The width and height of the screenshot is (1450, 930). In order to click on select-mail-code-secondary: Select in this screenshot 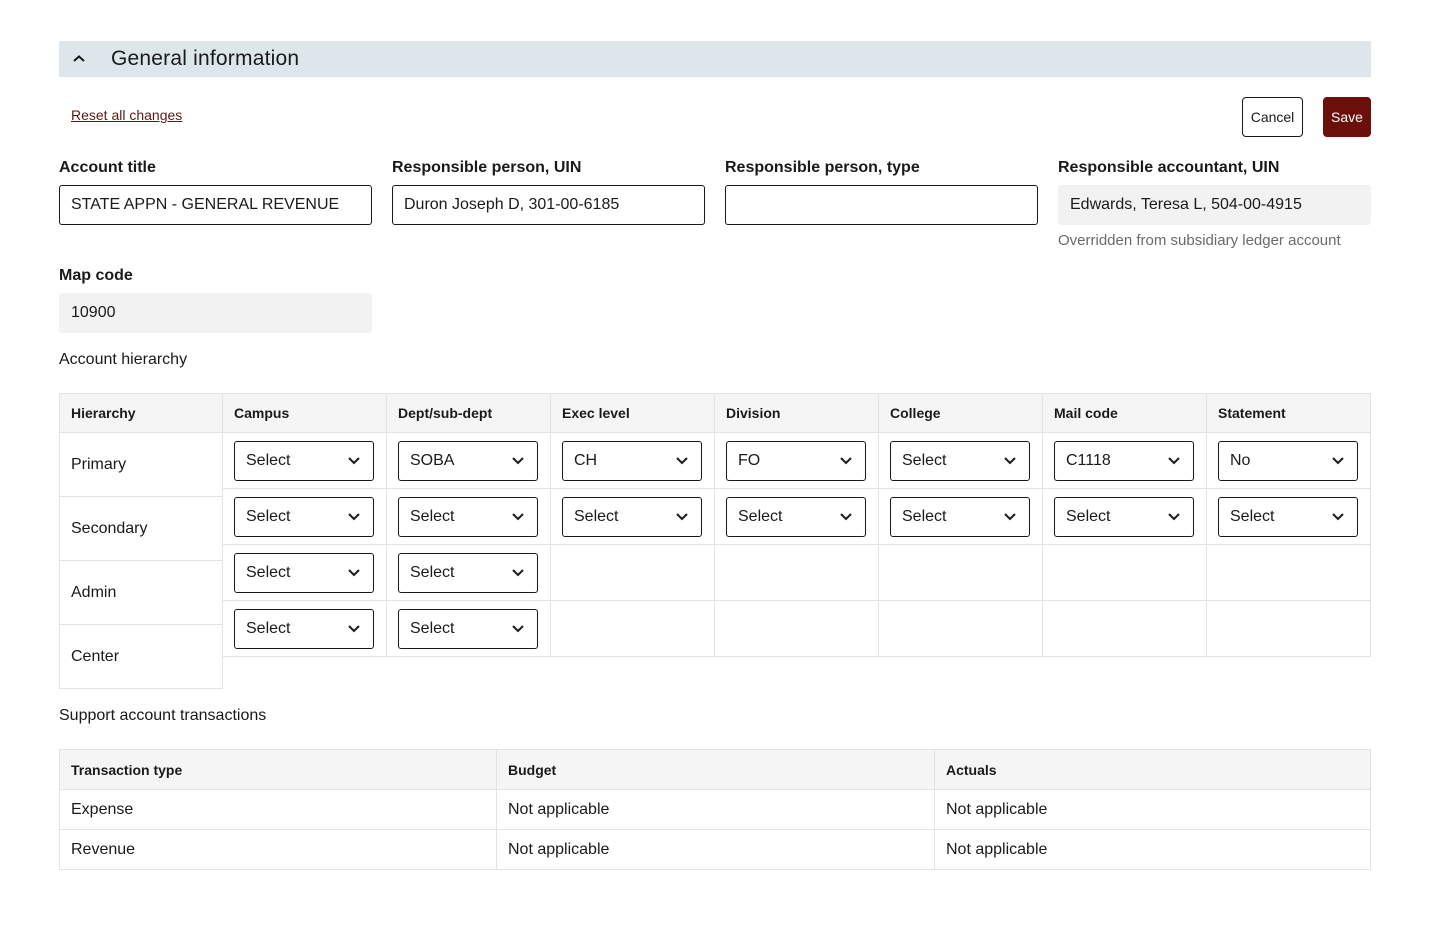, I will do `click(1124, 516)`.